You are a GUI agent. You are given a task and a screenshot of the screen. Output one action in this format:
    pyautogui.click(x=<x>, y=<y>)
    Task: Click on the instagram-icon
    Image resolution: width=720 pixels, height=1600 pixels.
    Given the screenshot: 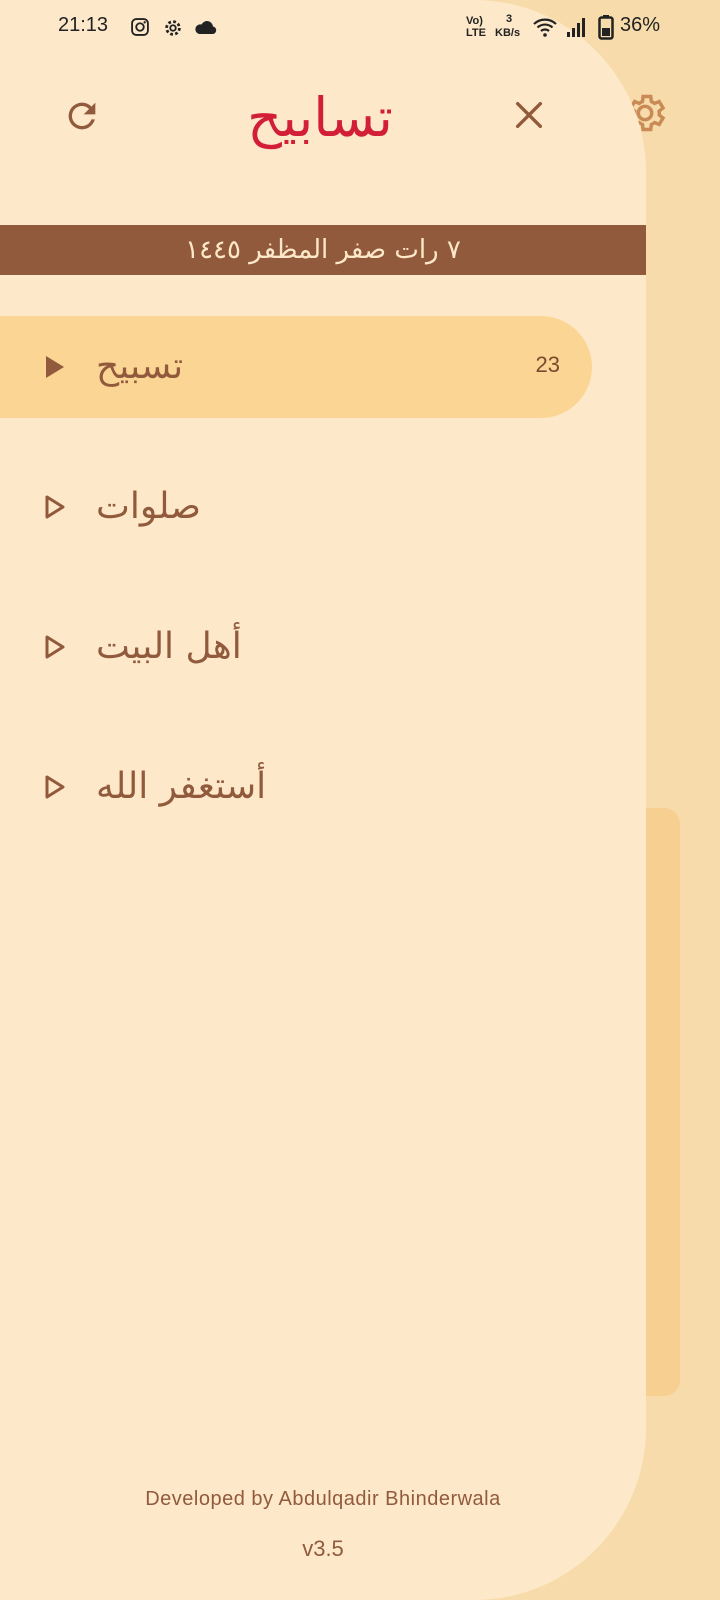 What is the action you would take?
    pyautogui.click(x=140, y=27)
    